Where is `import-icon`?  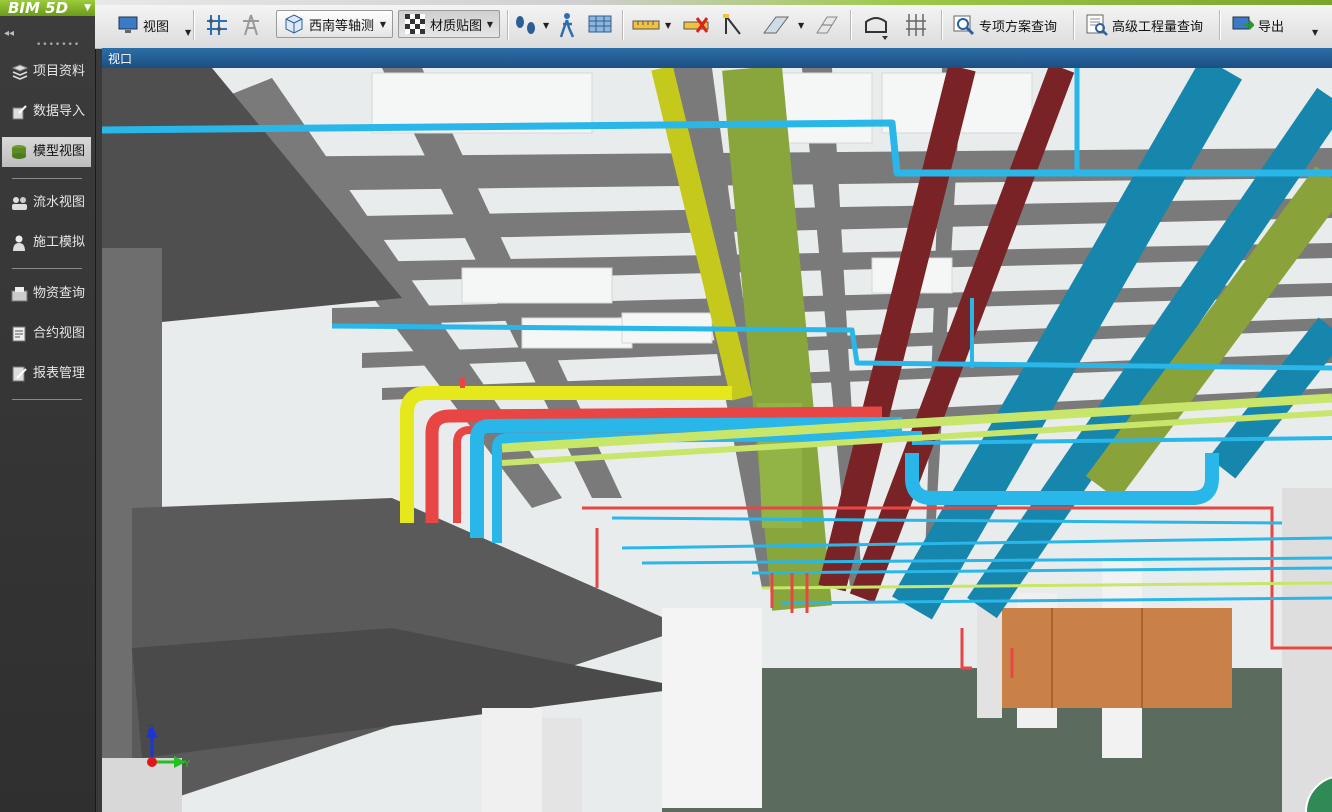
import-icon is located at coordinates (19, 112).